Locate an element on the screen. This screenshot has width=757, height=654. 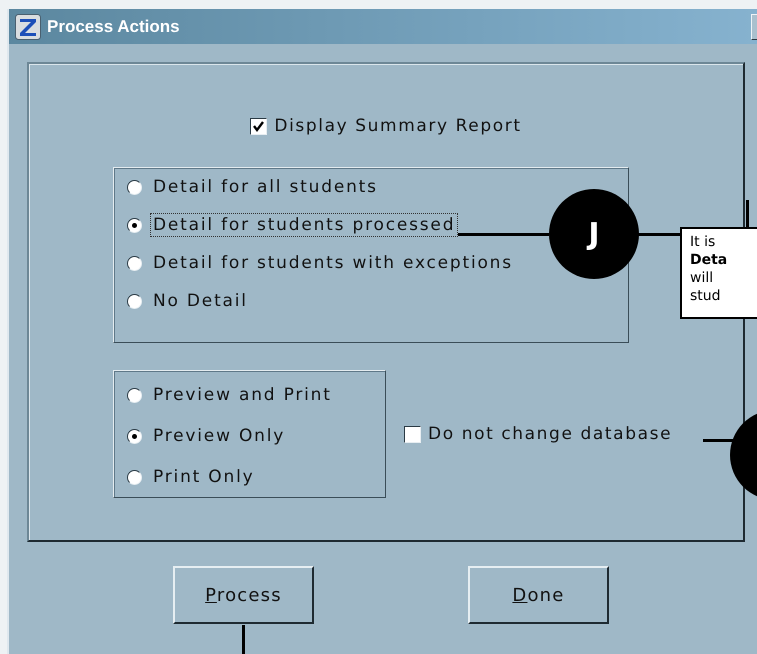
do-not-change-database-checkbox: Do not change database is located at coordinates (538, 434).